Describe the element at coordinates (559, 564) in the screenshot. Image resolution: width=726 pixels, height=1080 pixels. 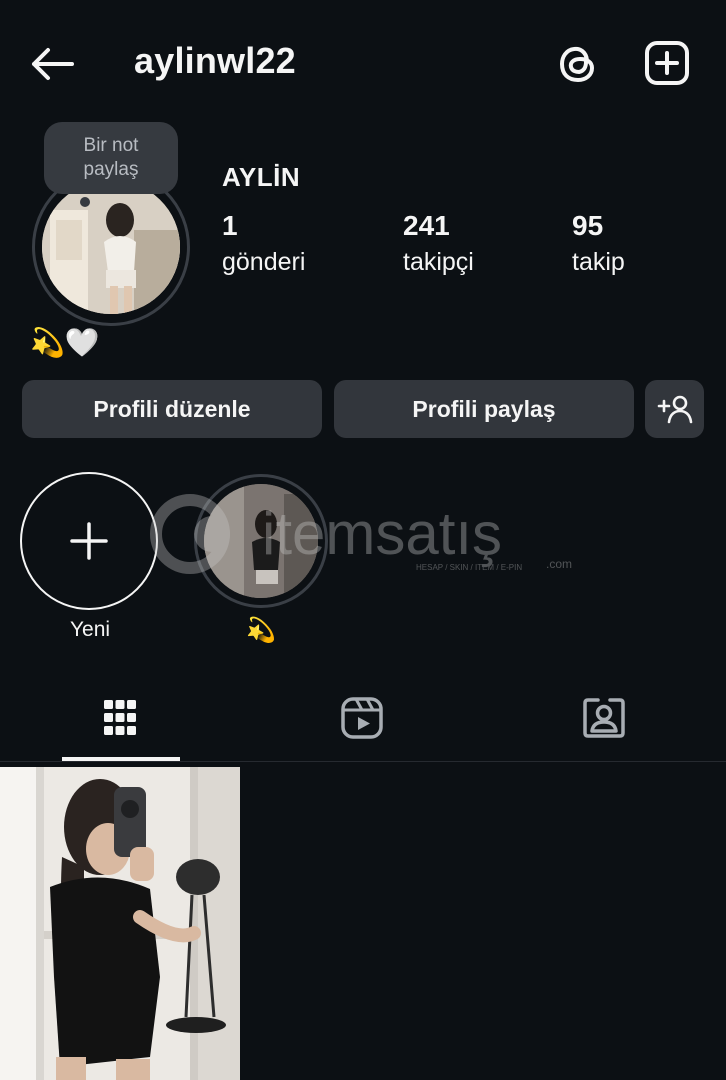
I see `svg-text: .com` at that location.